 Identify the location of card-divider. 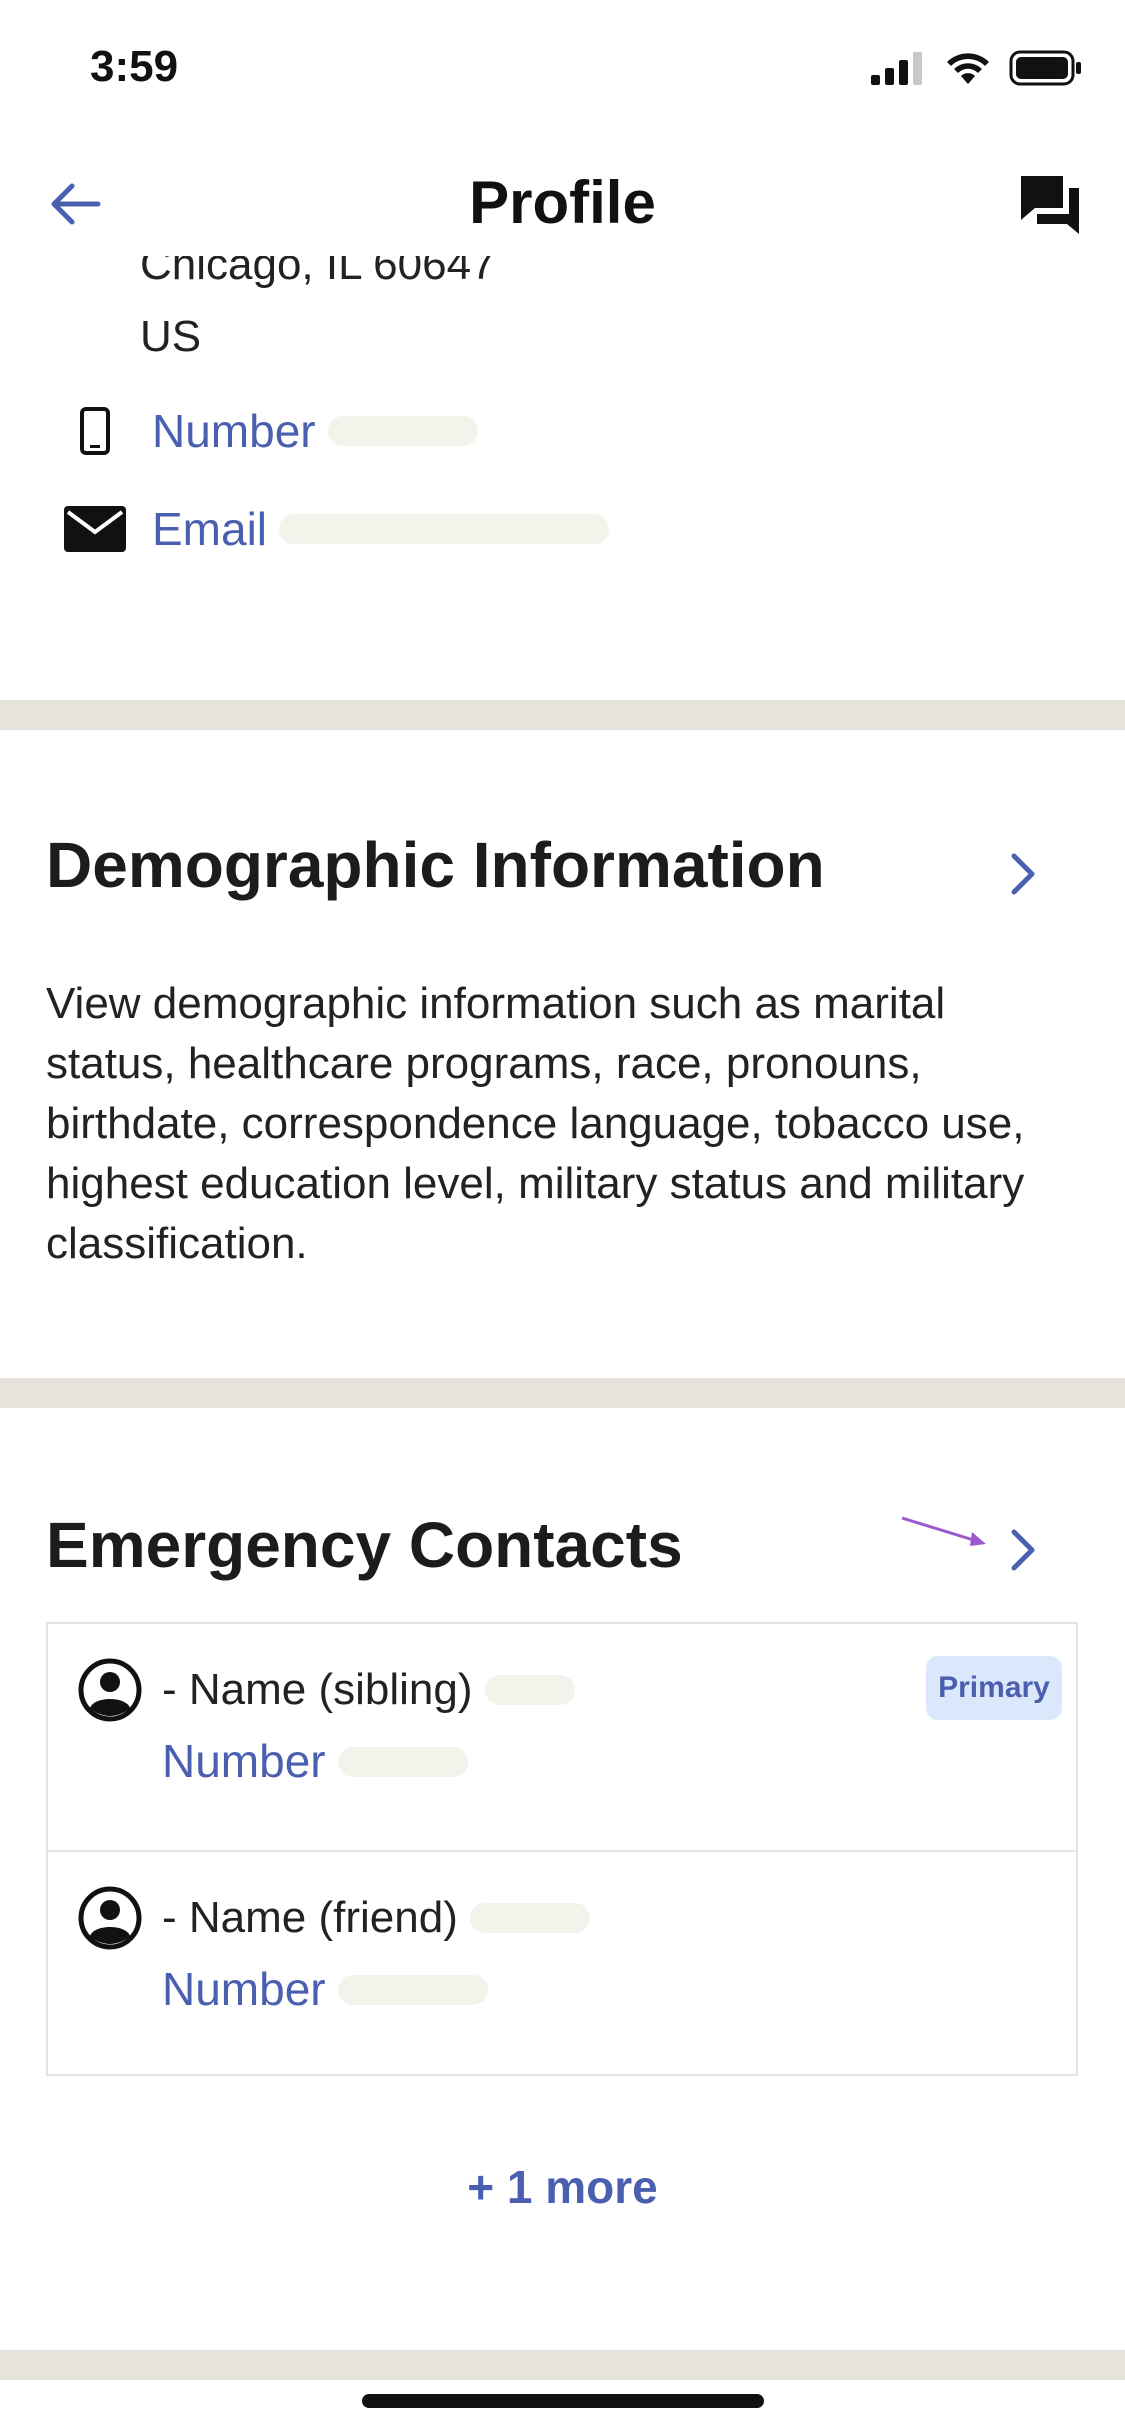
(562, 1851).